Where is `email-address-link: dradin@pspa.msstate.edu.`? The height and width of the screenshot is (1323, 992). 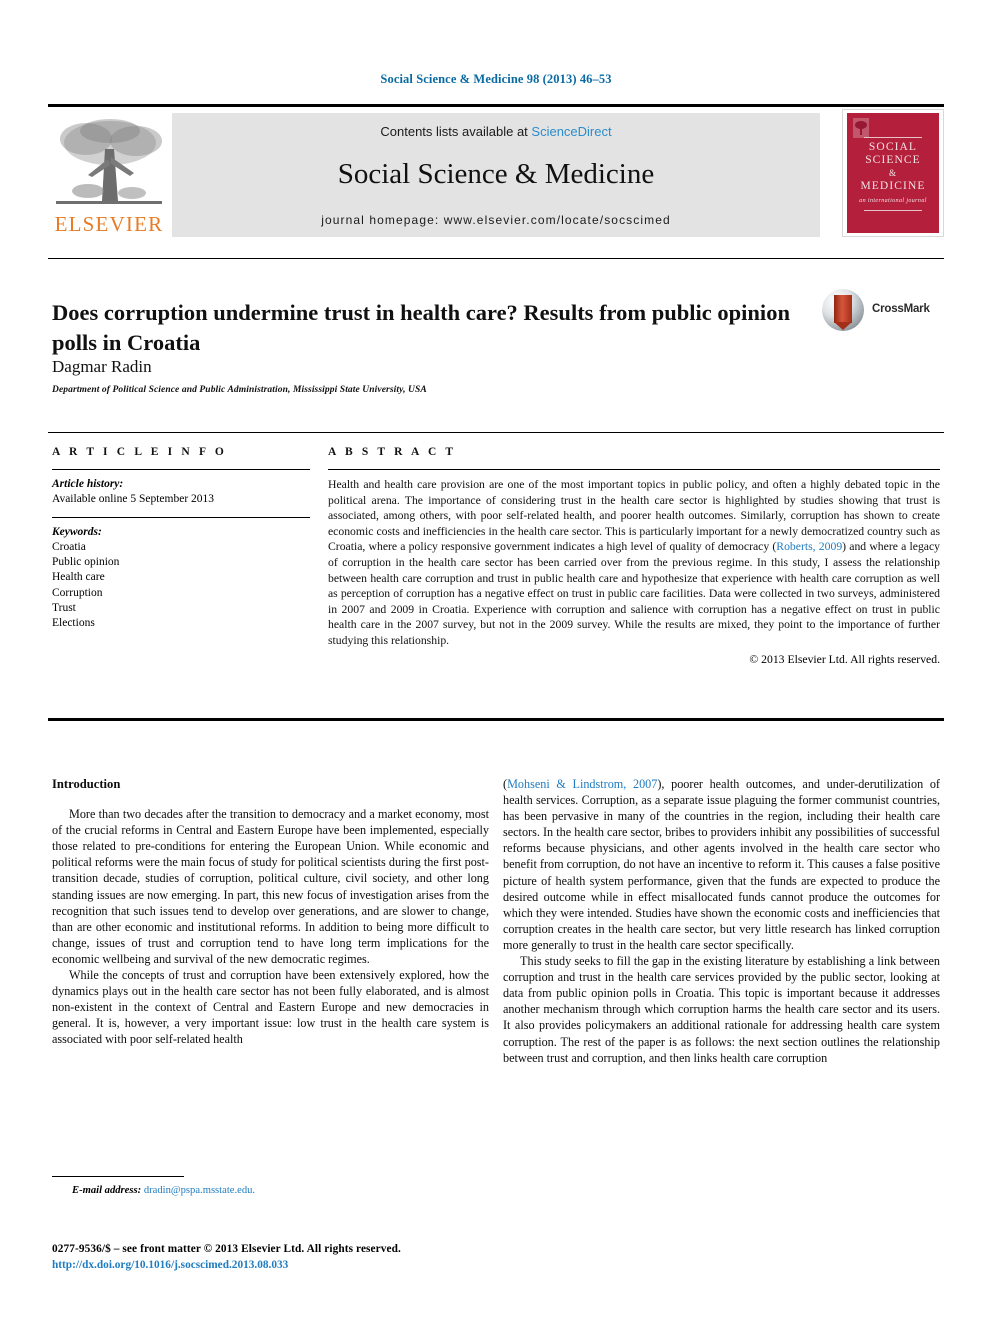
email-address-link: dradin@pspa.msstate.edu. is located at coordinates (199, 1190).